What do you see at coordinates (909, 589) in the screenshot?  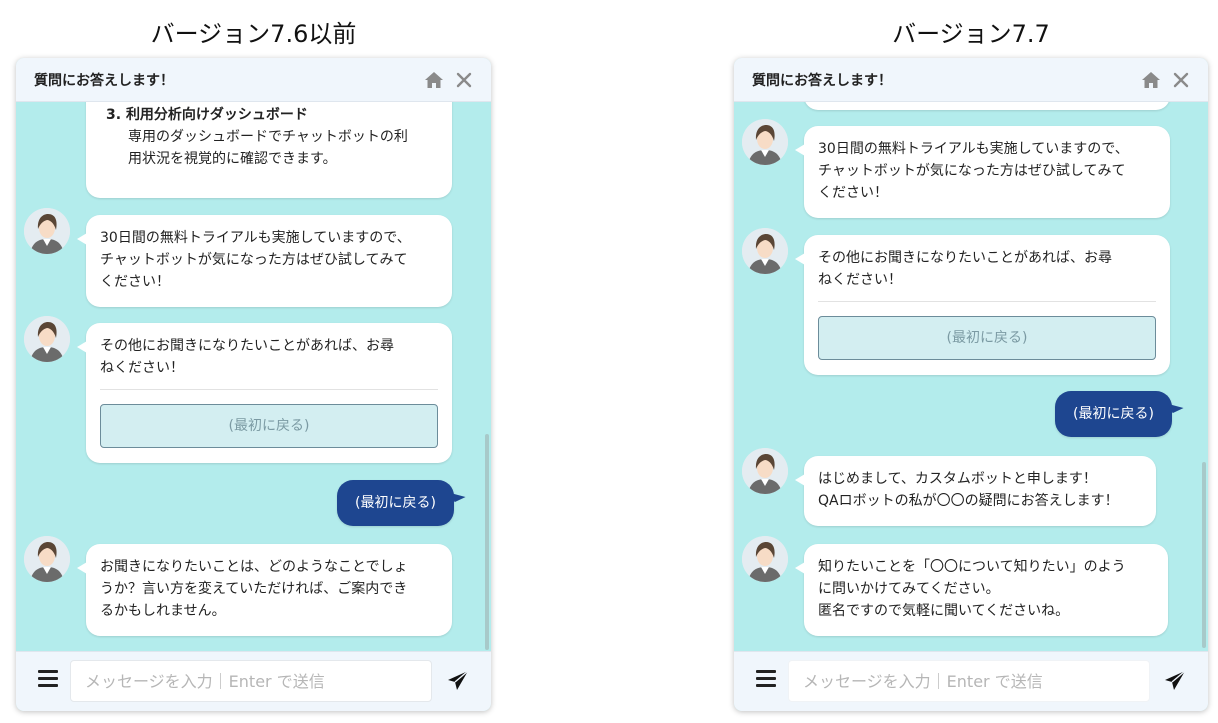 I see `message-text: に問いかけてみてください。` at bounding box center [909, 589].